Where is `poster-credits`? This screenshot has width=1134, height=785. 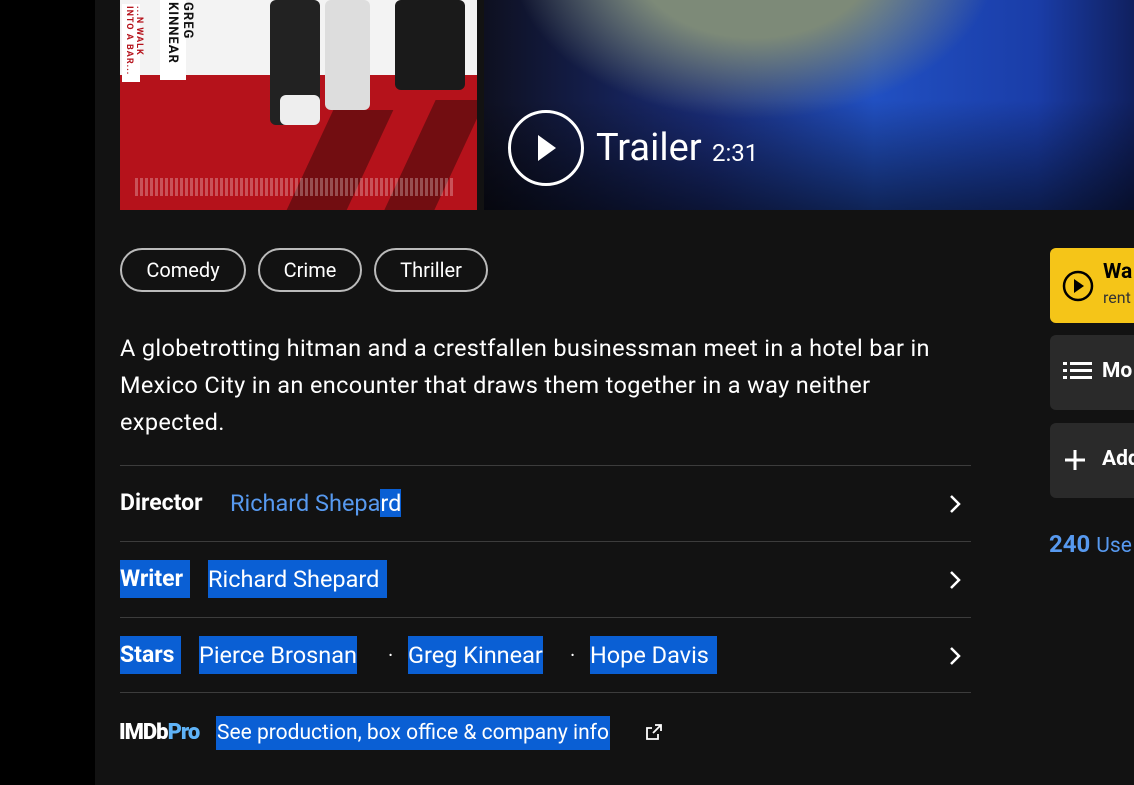 poster-credits is located at coordinates (295, 187).